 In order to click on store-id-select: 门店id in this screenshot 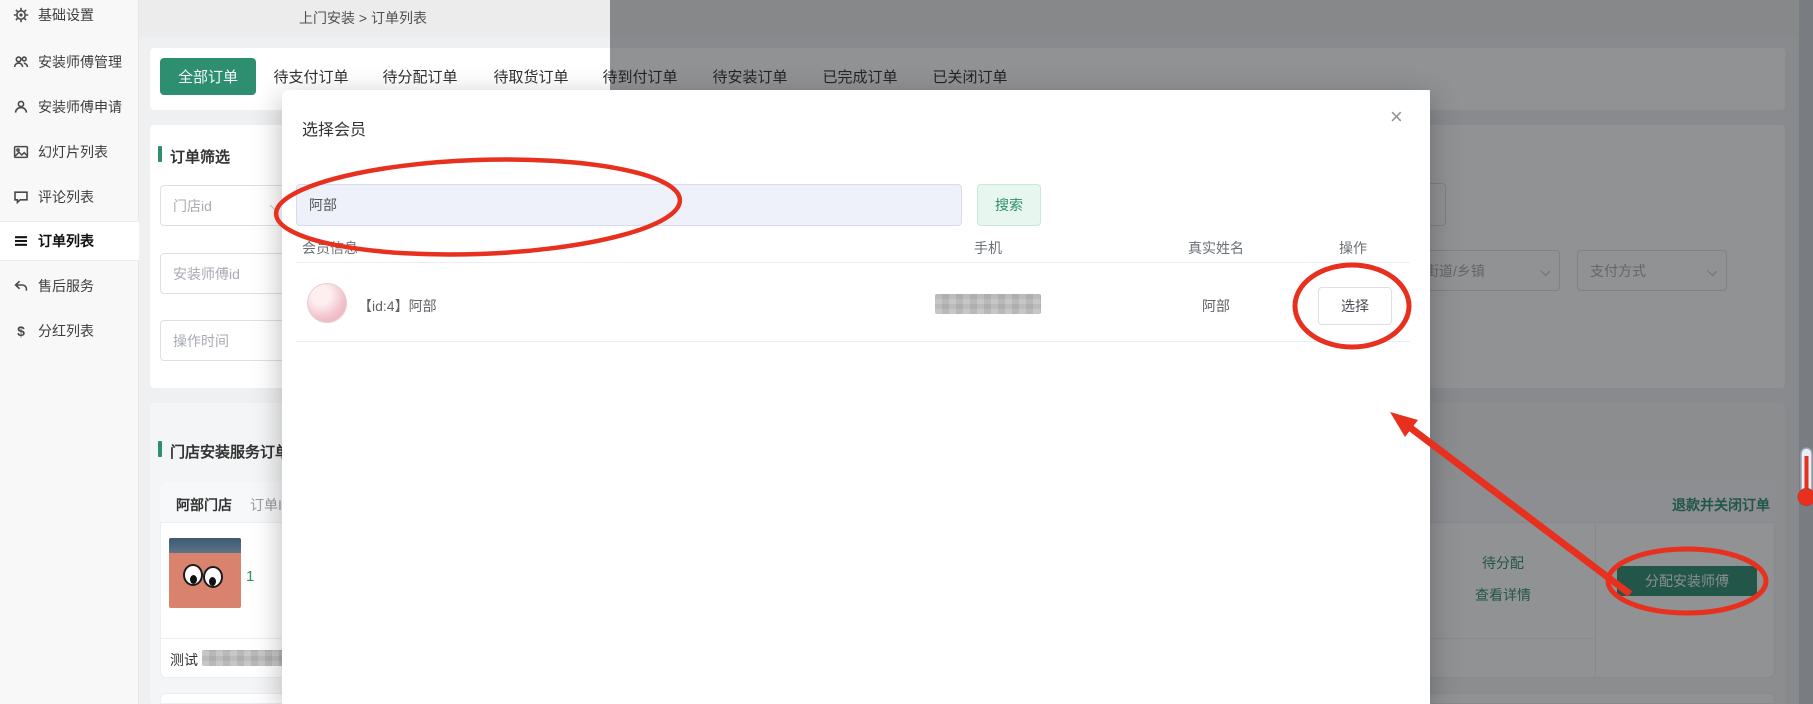, I will do `click(225, 205)`.